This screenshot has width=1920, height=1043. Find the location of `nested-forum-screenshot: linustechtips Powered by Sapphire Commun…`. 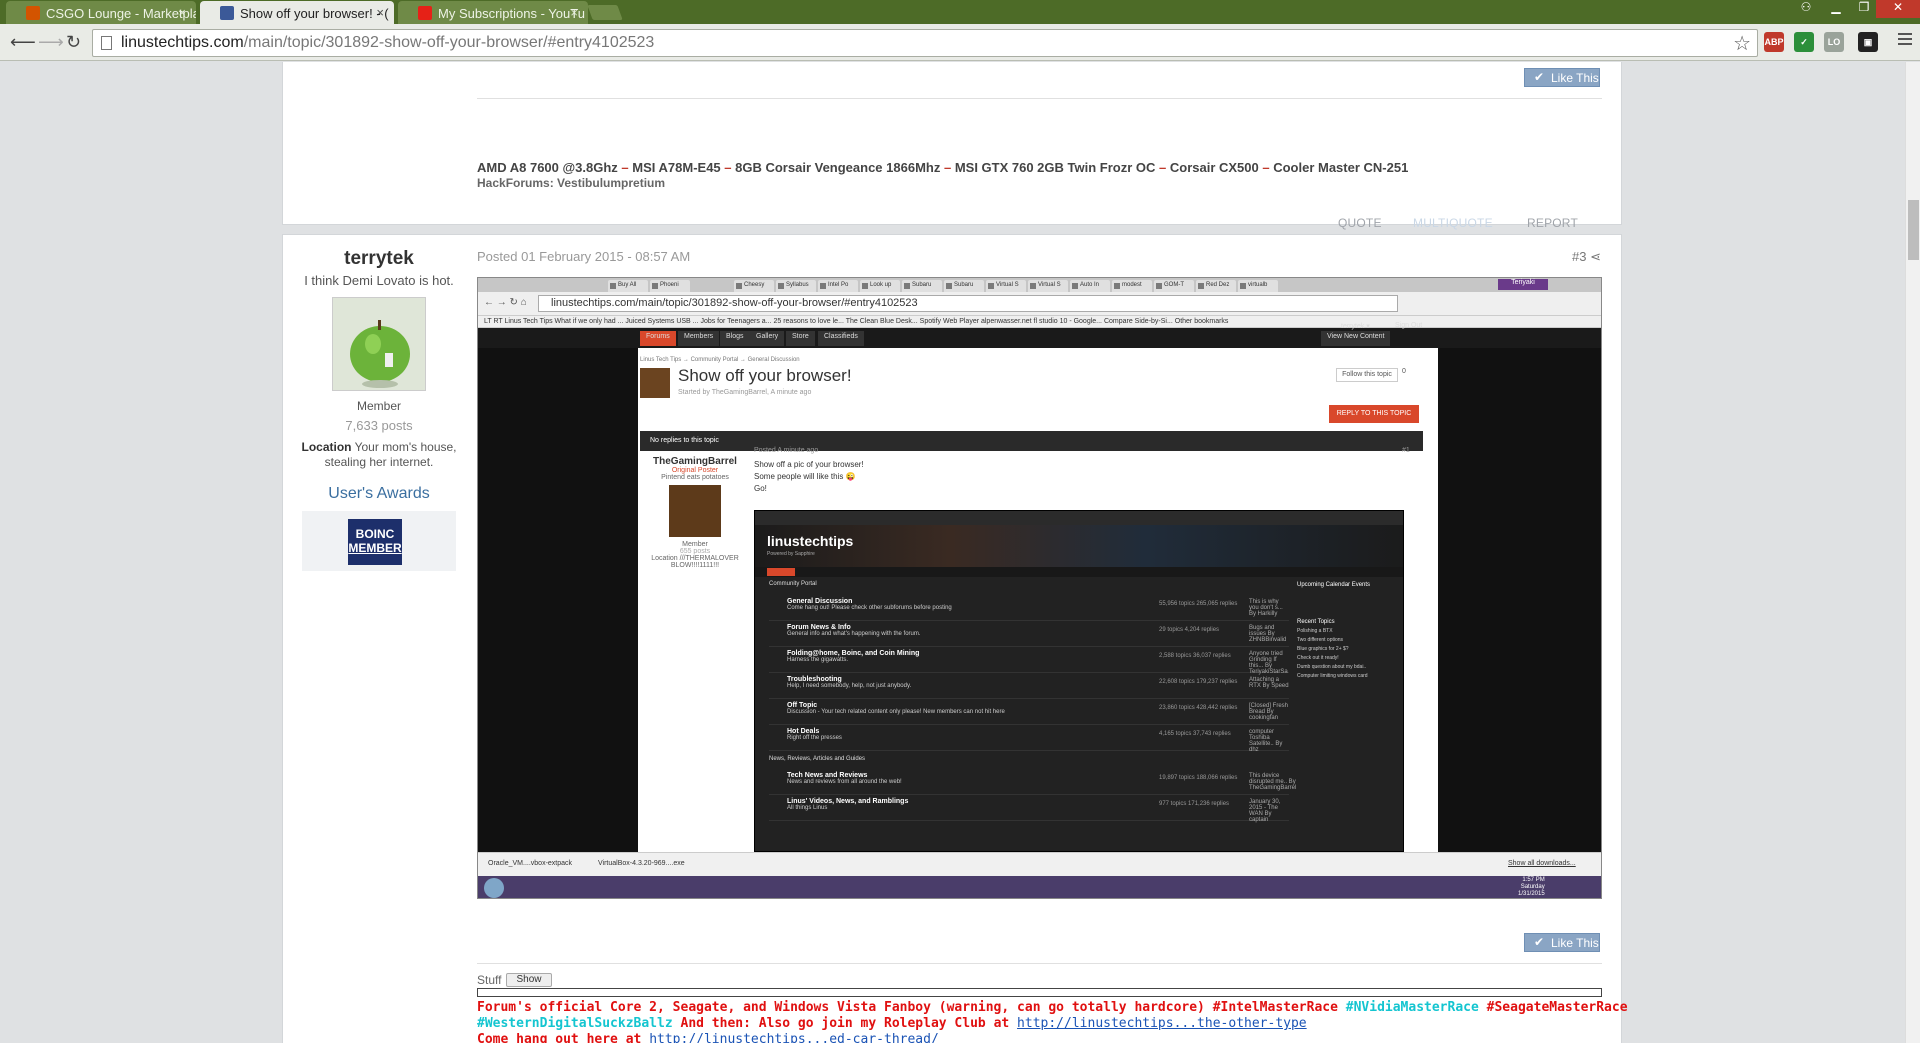

nested-forum-screenshot: linustechtips Powered by Sapphire Commun… is located at coordinates (1079, 681).